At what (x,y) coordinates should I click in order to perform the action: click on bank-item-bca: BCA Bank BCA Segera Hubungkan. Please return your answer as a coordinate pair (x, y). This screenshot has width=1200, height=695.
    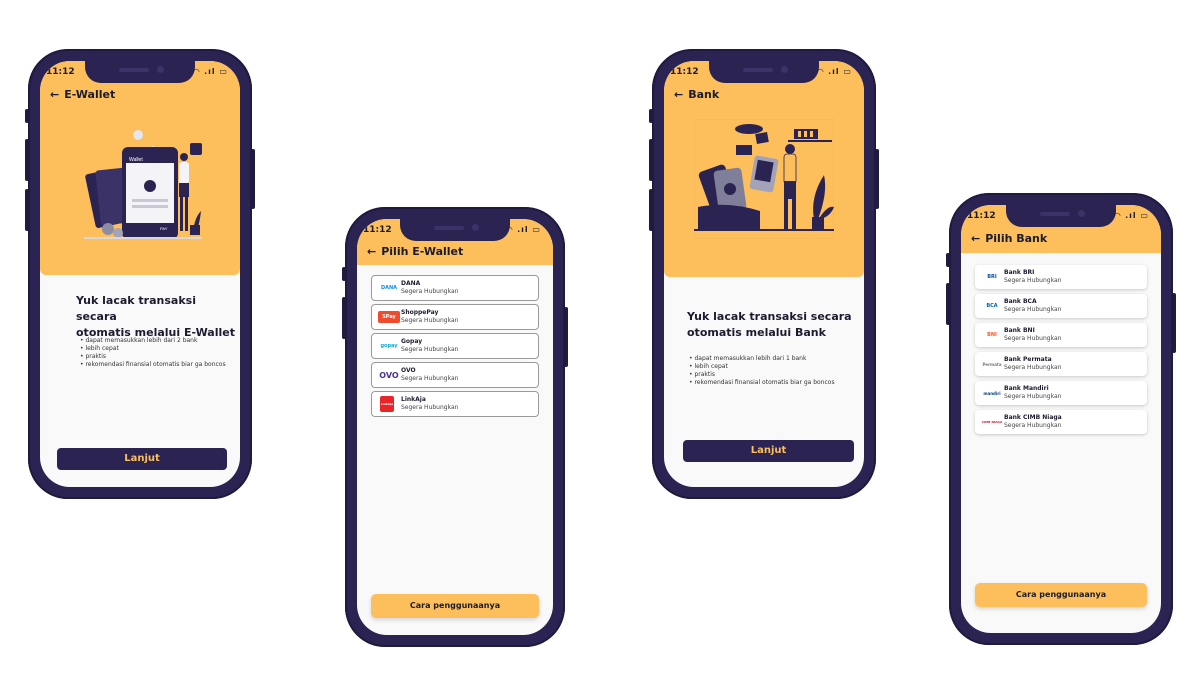
    Looking at the image, I should click on (1061, 306).